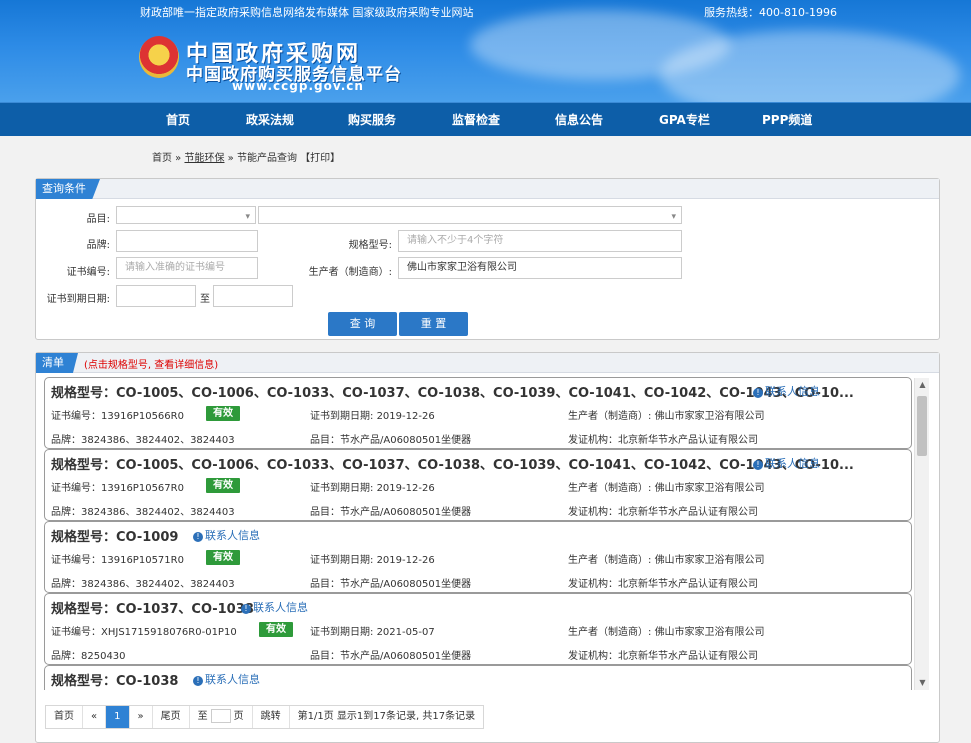  Describe the element at coordinates (921, 534) in the screenshot. I see `list-scrollbar: ▲ ▼` at that location.